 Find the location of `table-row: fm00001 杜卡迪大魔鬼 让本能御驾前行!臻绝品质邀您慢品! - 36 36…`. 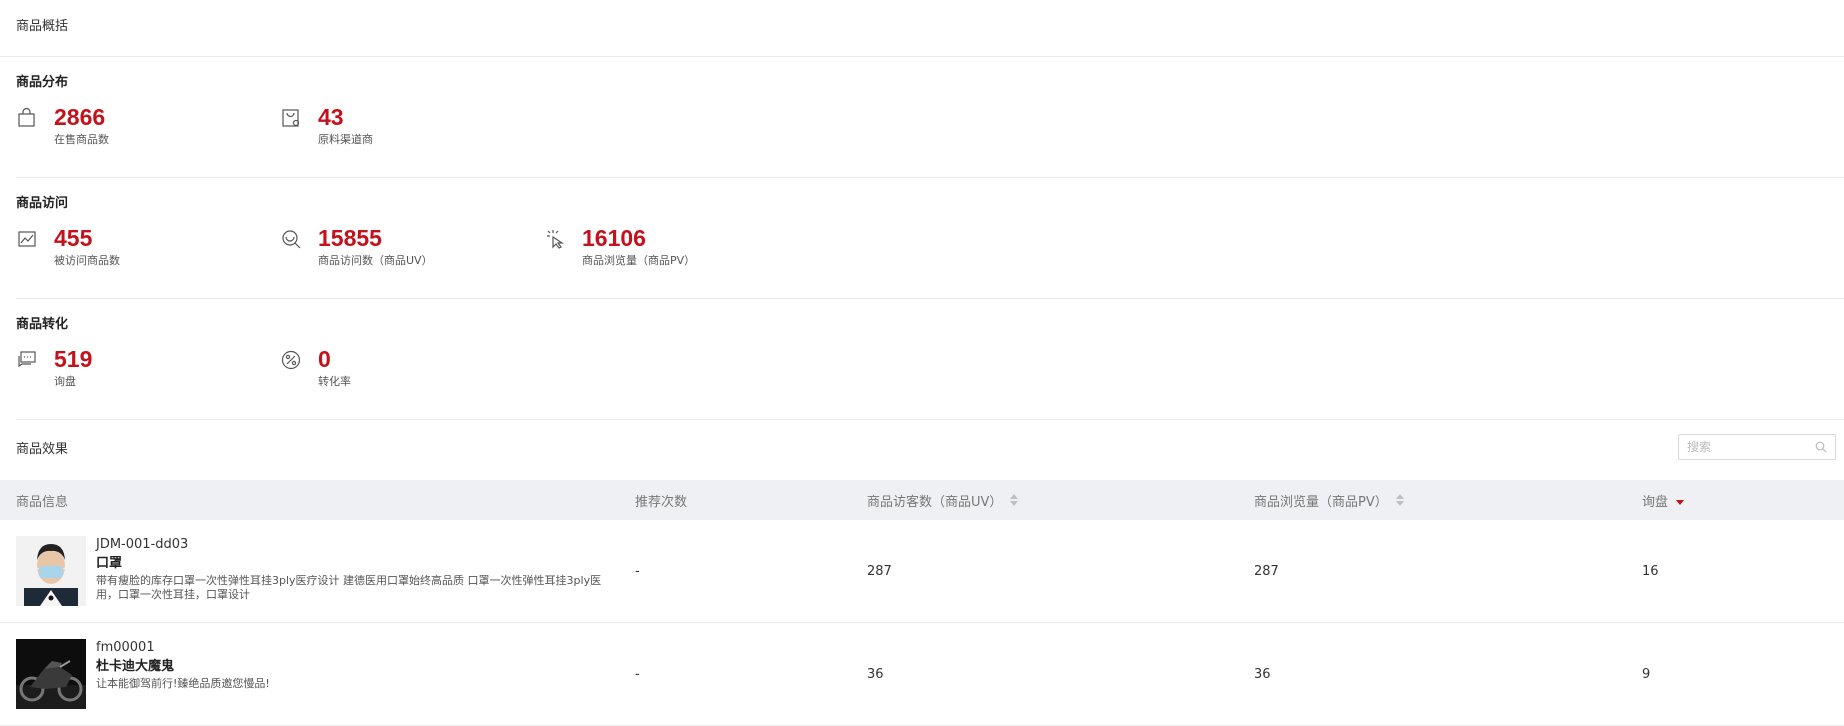

table-row: fm00001 杜卡迪大魔鬼 让本能御驾前行!臻绝品质邀您慢品! - 36 36… is located at coordinates (922, 674).